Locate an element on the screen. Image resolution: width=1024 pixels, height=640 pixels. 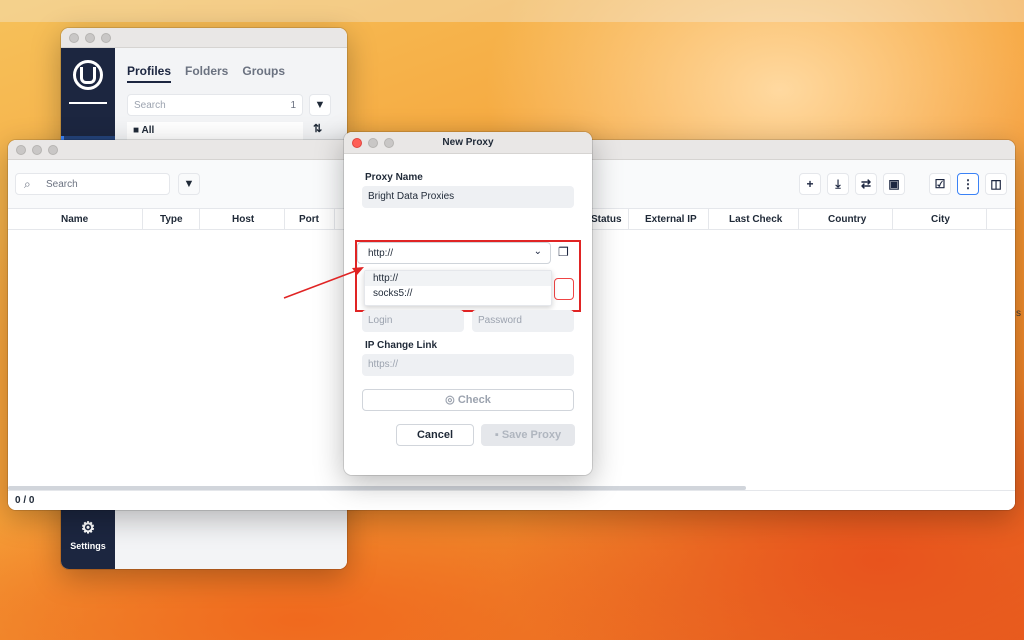
app-logo-icon is located at coordinates (88, 75).